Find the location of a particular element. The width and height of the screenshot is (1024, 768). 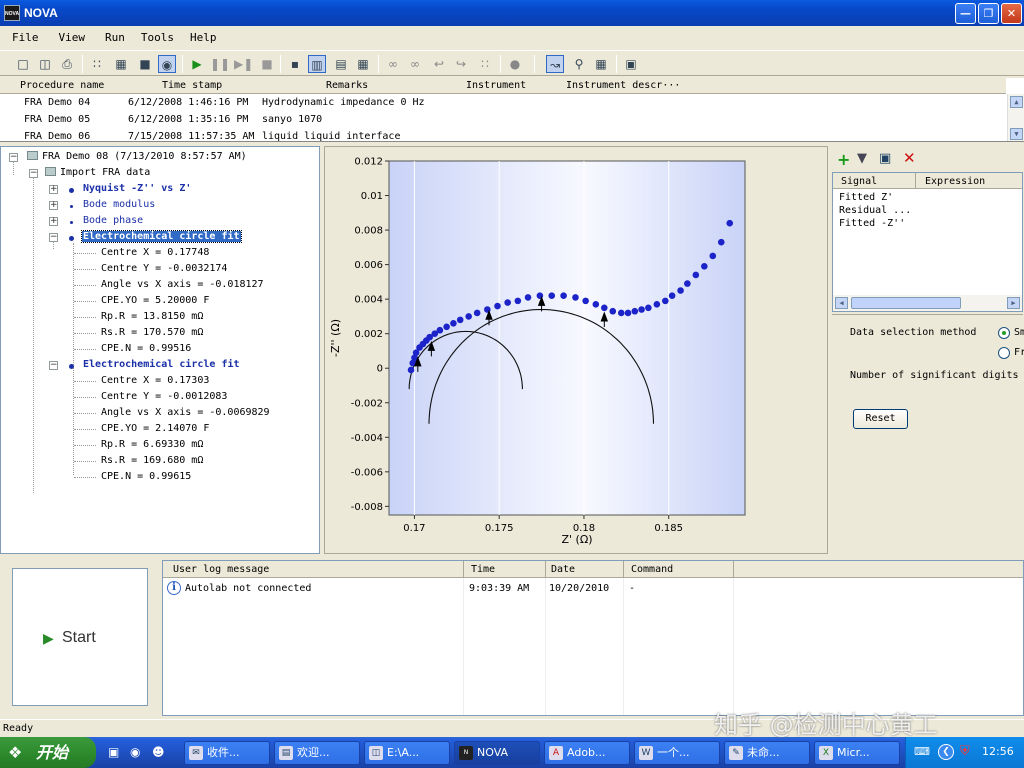

filter-icon: ▼ is located at coordinates (862, 158).